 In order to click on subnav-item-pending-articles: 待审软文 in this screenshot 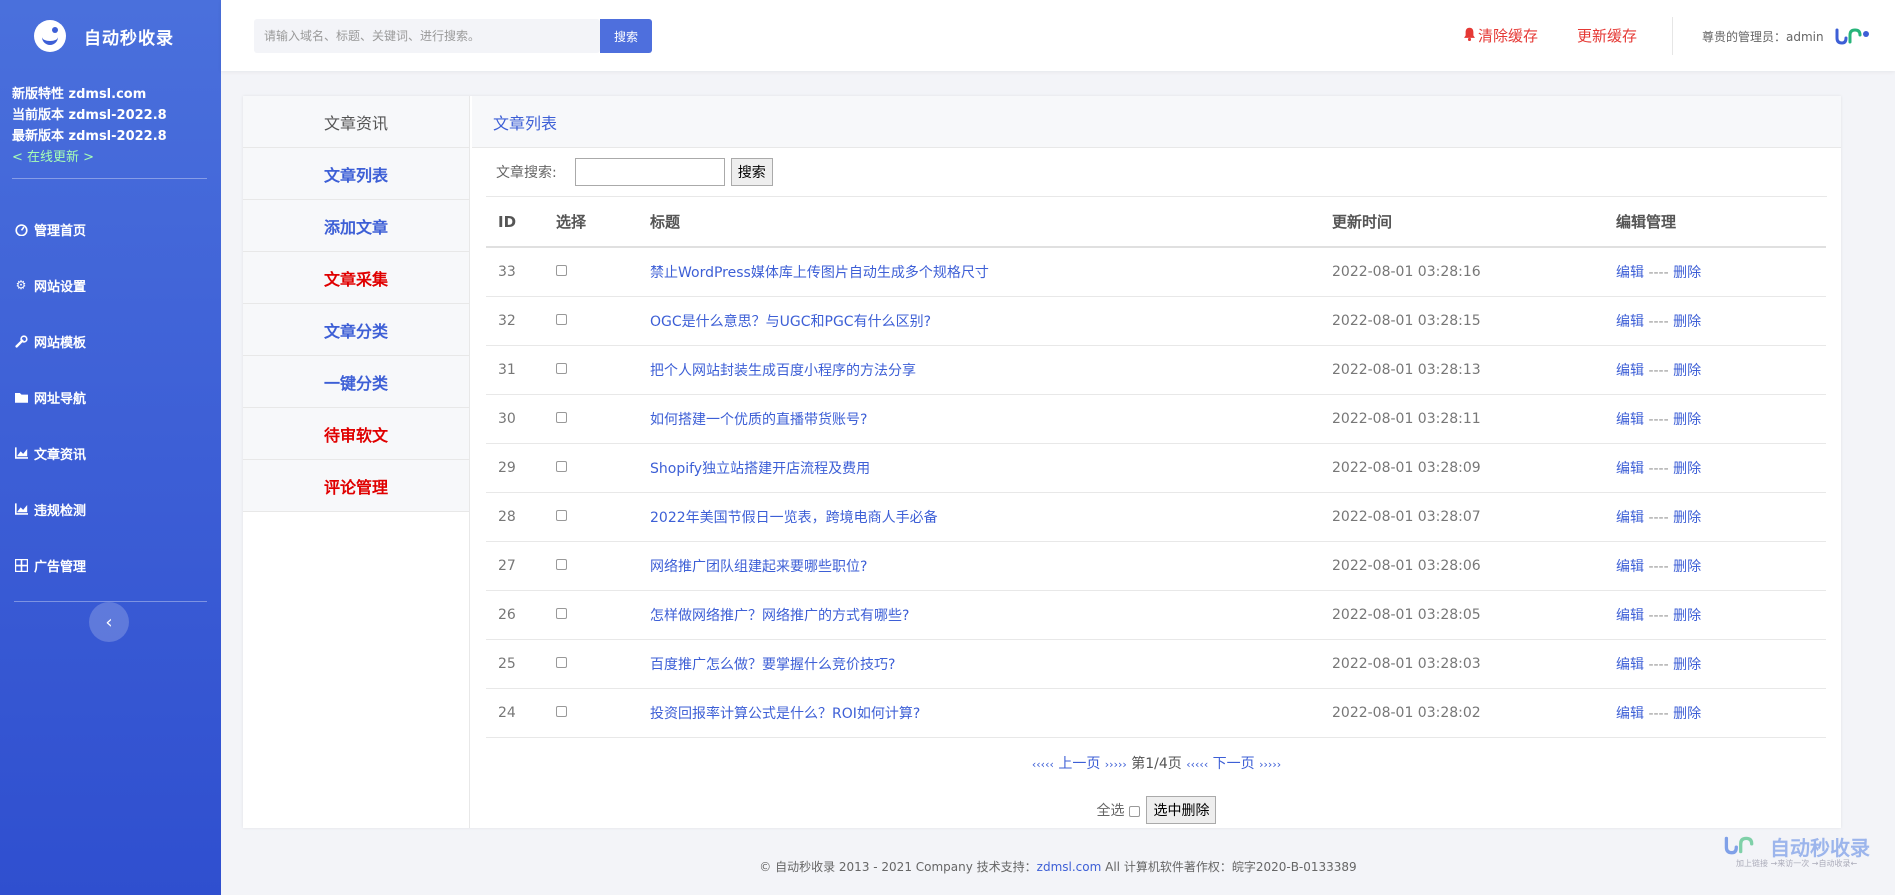, I will do `click(356, 434)`.